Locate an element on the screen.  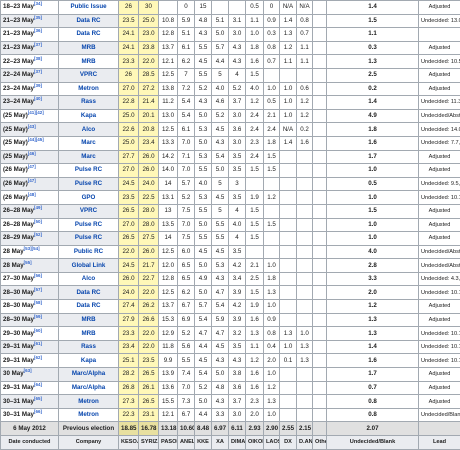
vote-share: 13.1 is located at coordinates (168, 198).